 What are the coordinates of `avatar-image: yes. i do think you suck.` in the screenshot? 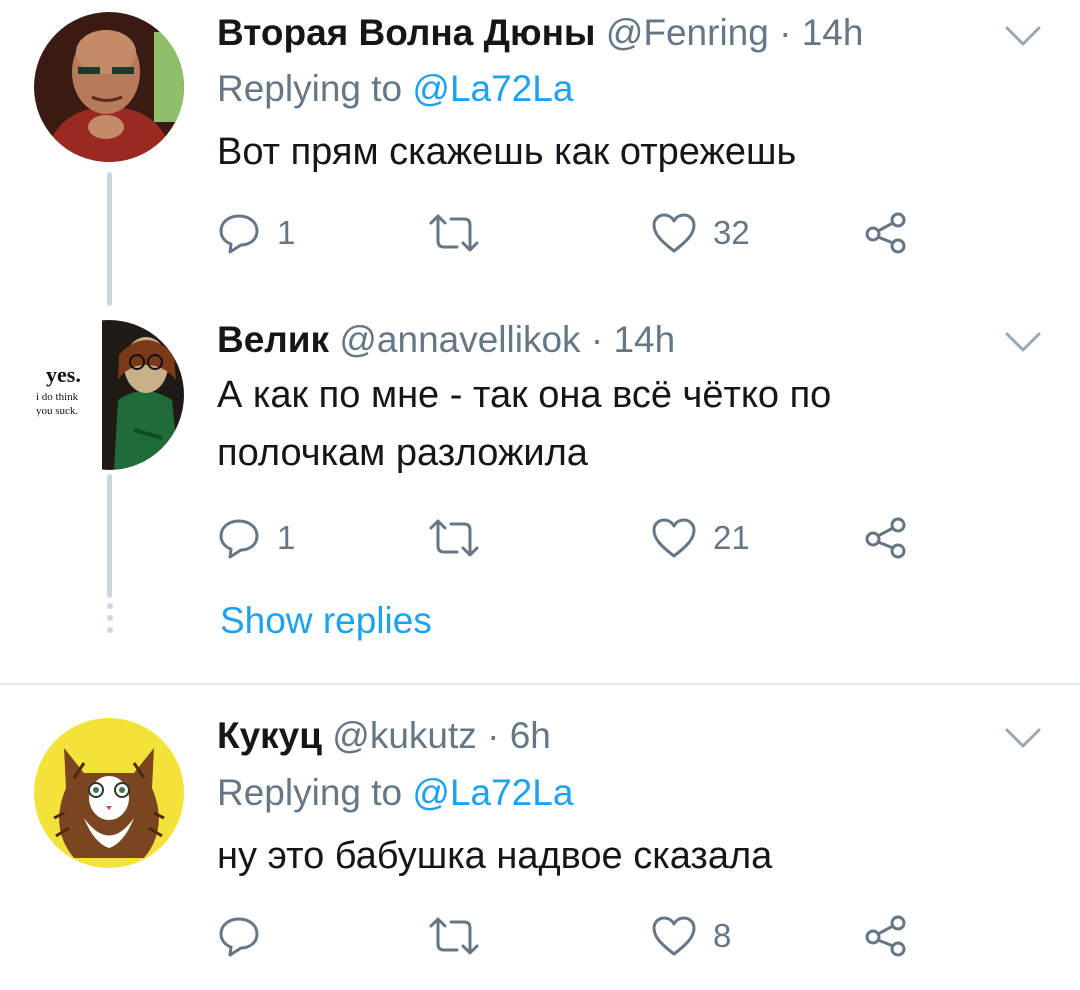 It's located at (109, 395).